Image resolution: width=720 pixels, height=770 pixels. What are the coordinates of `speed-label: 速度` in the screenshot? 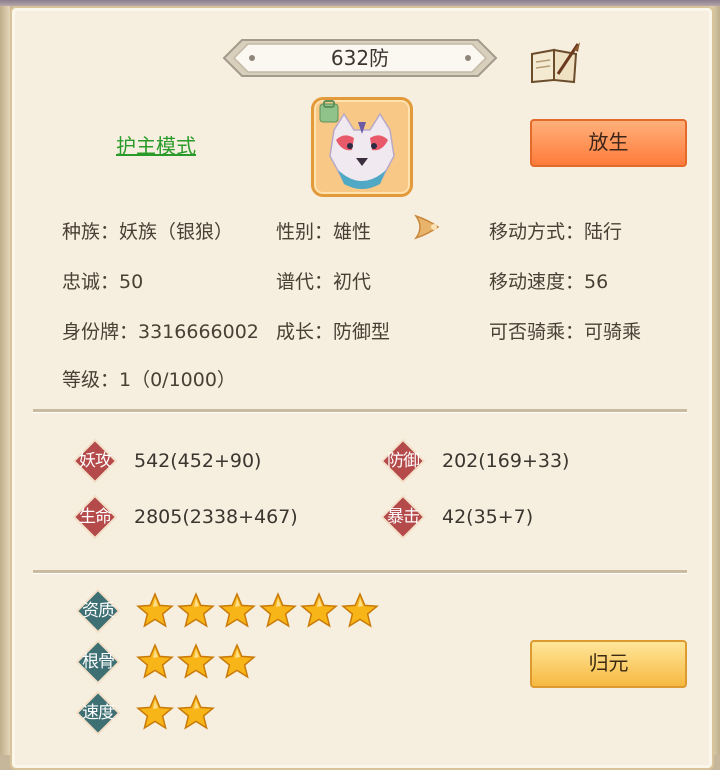 It's located at (98, 713).